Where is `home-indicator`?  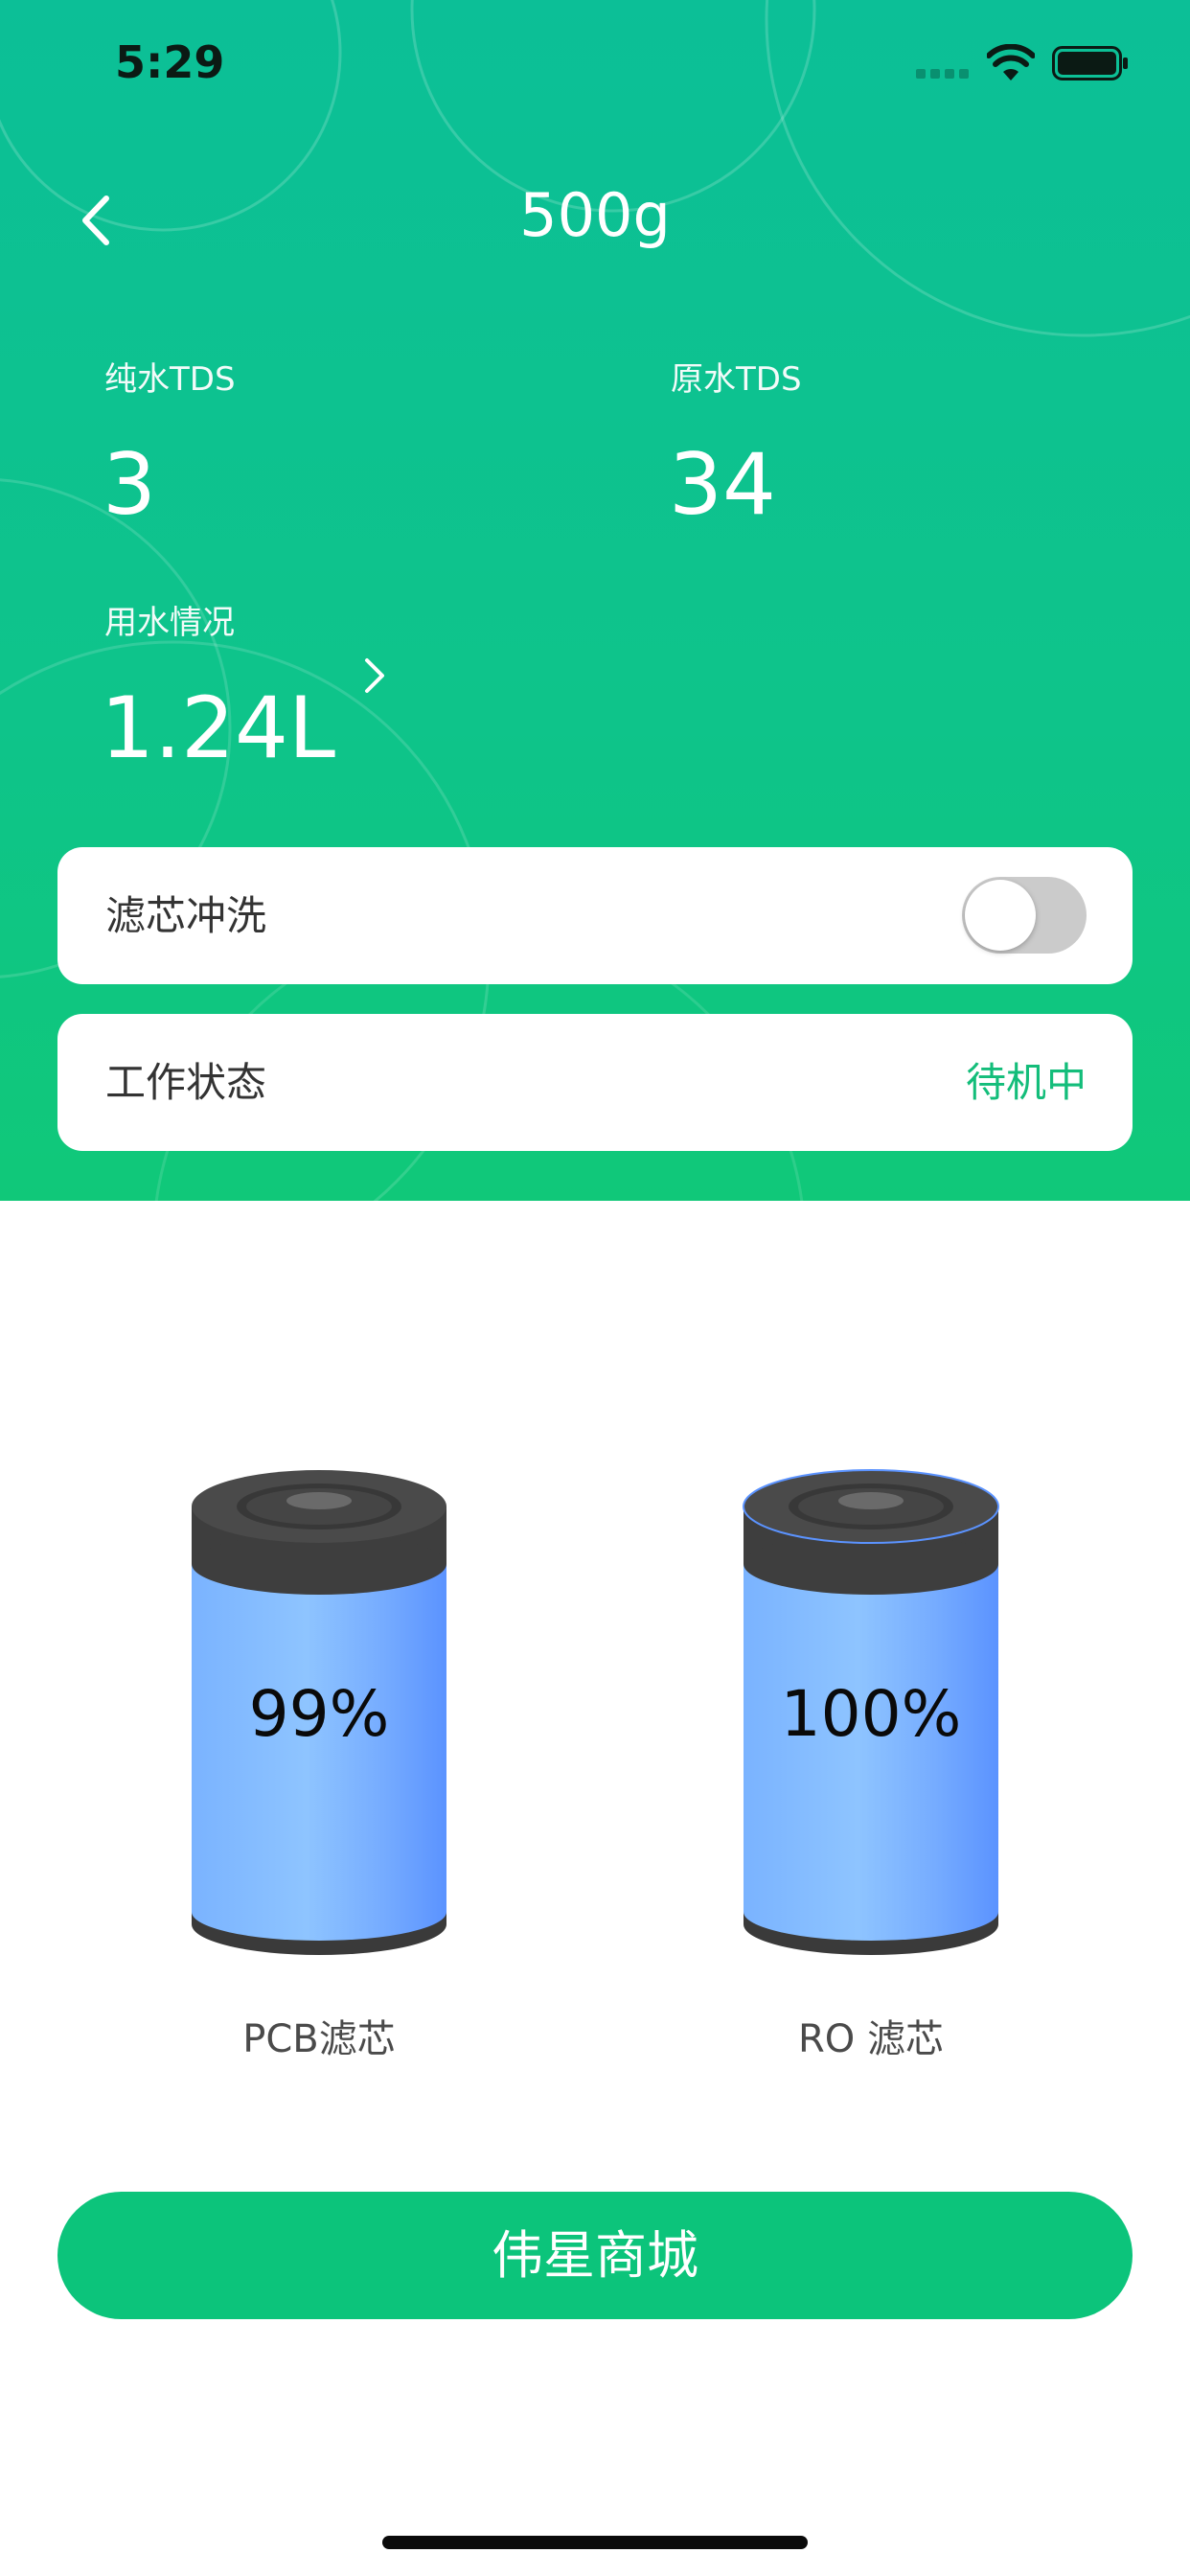 home-indicator is located at coordinates (595, 2542).